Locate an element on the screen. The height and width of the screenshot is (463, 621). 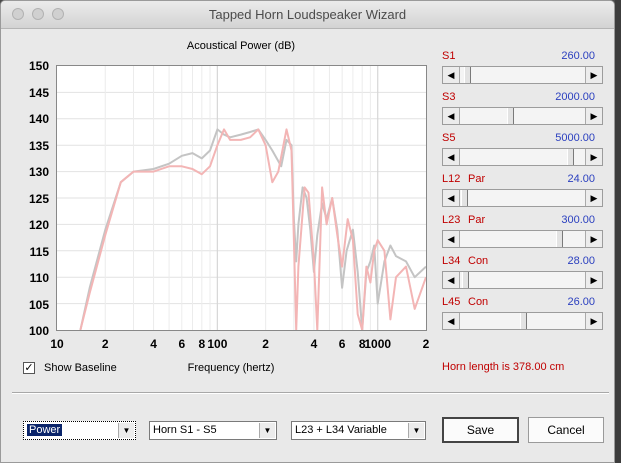
x-tick-label: 10 is located at coordinates (57, 344).